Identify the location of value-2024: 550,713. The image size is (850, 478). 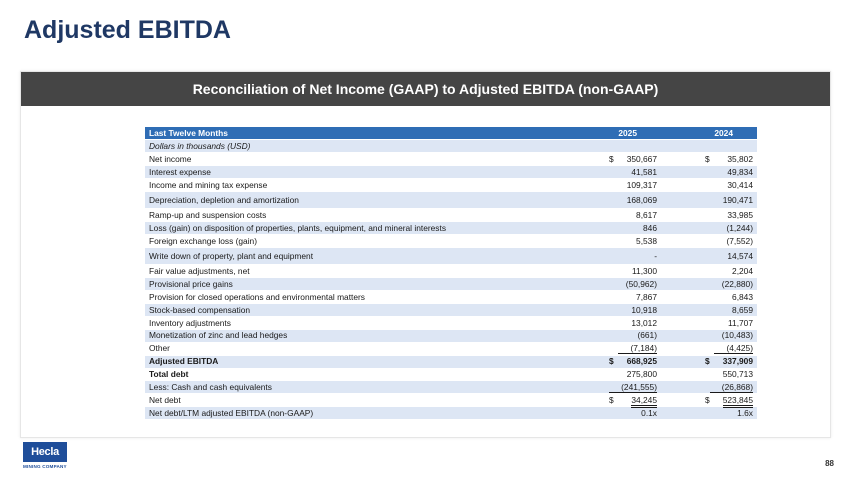
(709, 375).